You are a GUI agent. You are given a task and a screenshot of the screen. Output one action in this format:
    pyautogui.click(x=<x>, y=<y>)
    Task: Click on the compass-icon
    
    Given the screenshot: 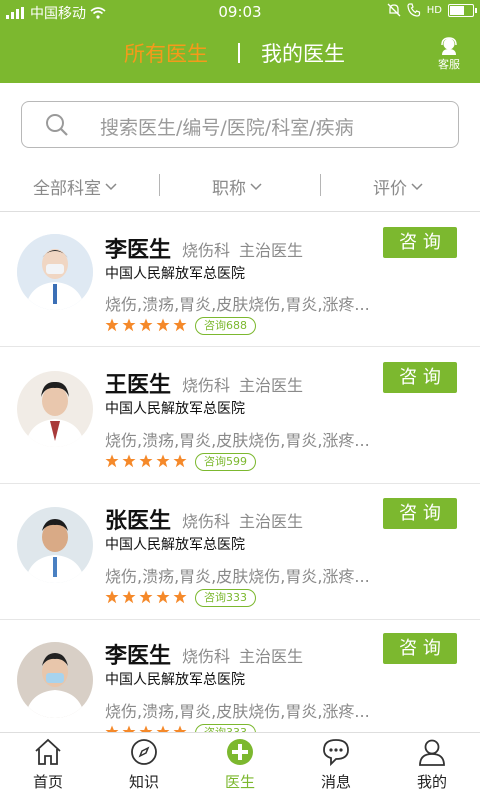 What is the action you would take?
    pyautogui.click(x=144, y=752)
    